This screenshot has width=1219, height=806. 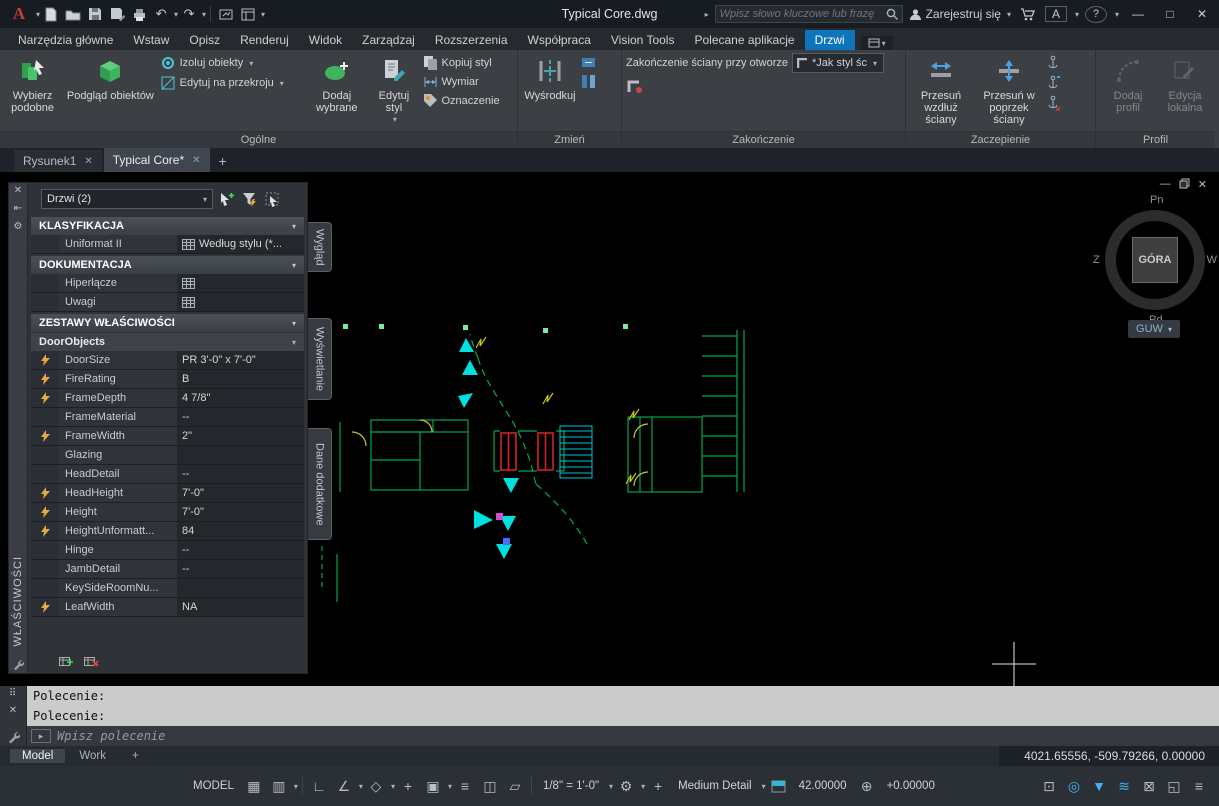 I want to click on palette-settings-icon: ⚙, so click(x=18, y=227).